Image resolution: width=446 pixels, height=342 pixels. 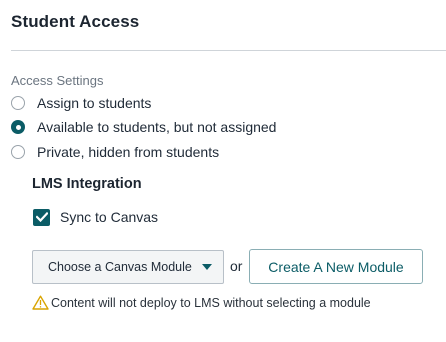 I want to click on lms-integration-title: LMS Integration, so click(x=87, y=184).